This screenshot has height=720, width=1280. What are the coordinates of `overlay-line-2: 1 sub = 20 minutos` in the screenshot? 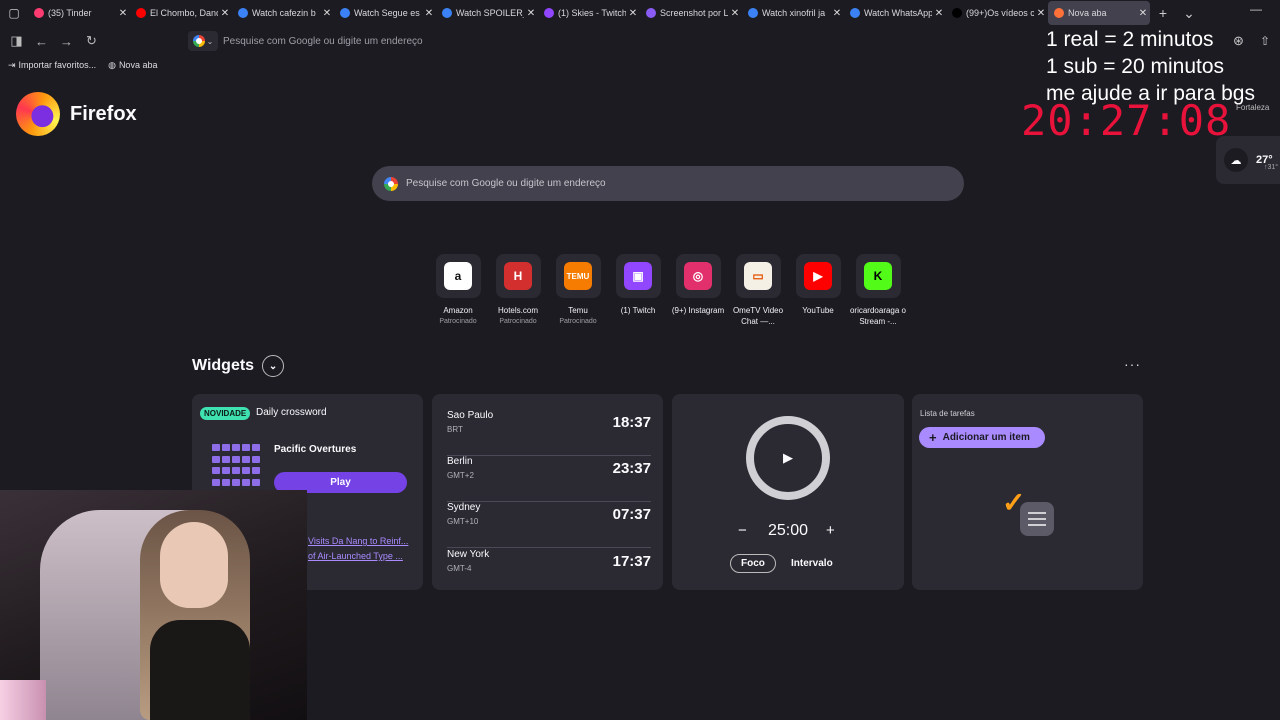 It's located at (1135, 66).